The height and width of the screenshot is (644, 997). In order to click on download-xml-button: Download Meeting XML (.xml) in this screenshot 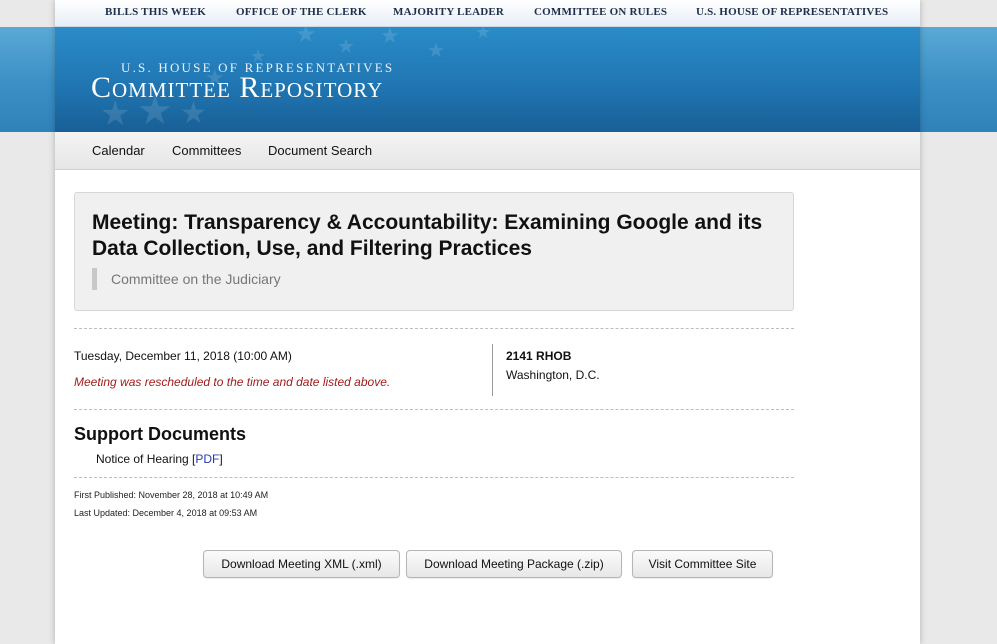, I will do `click(301, 564)`.